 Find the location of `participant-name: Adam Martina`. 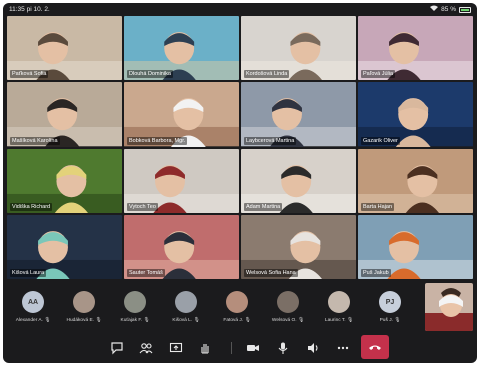

participant-name: Adam Martina is located at coordinates (263, 206).